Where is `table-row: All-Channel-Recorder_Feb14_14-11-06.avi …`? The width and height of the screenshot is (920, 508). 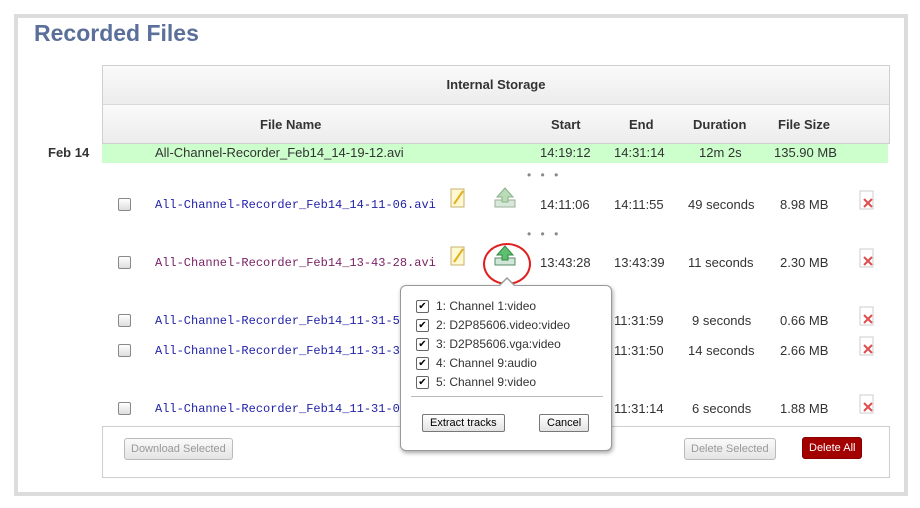 table-row: All-Channel-Recorder_Feb14_14-11-06.avi … is located at coordinates (495, 201).